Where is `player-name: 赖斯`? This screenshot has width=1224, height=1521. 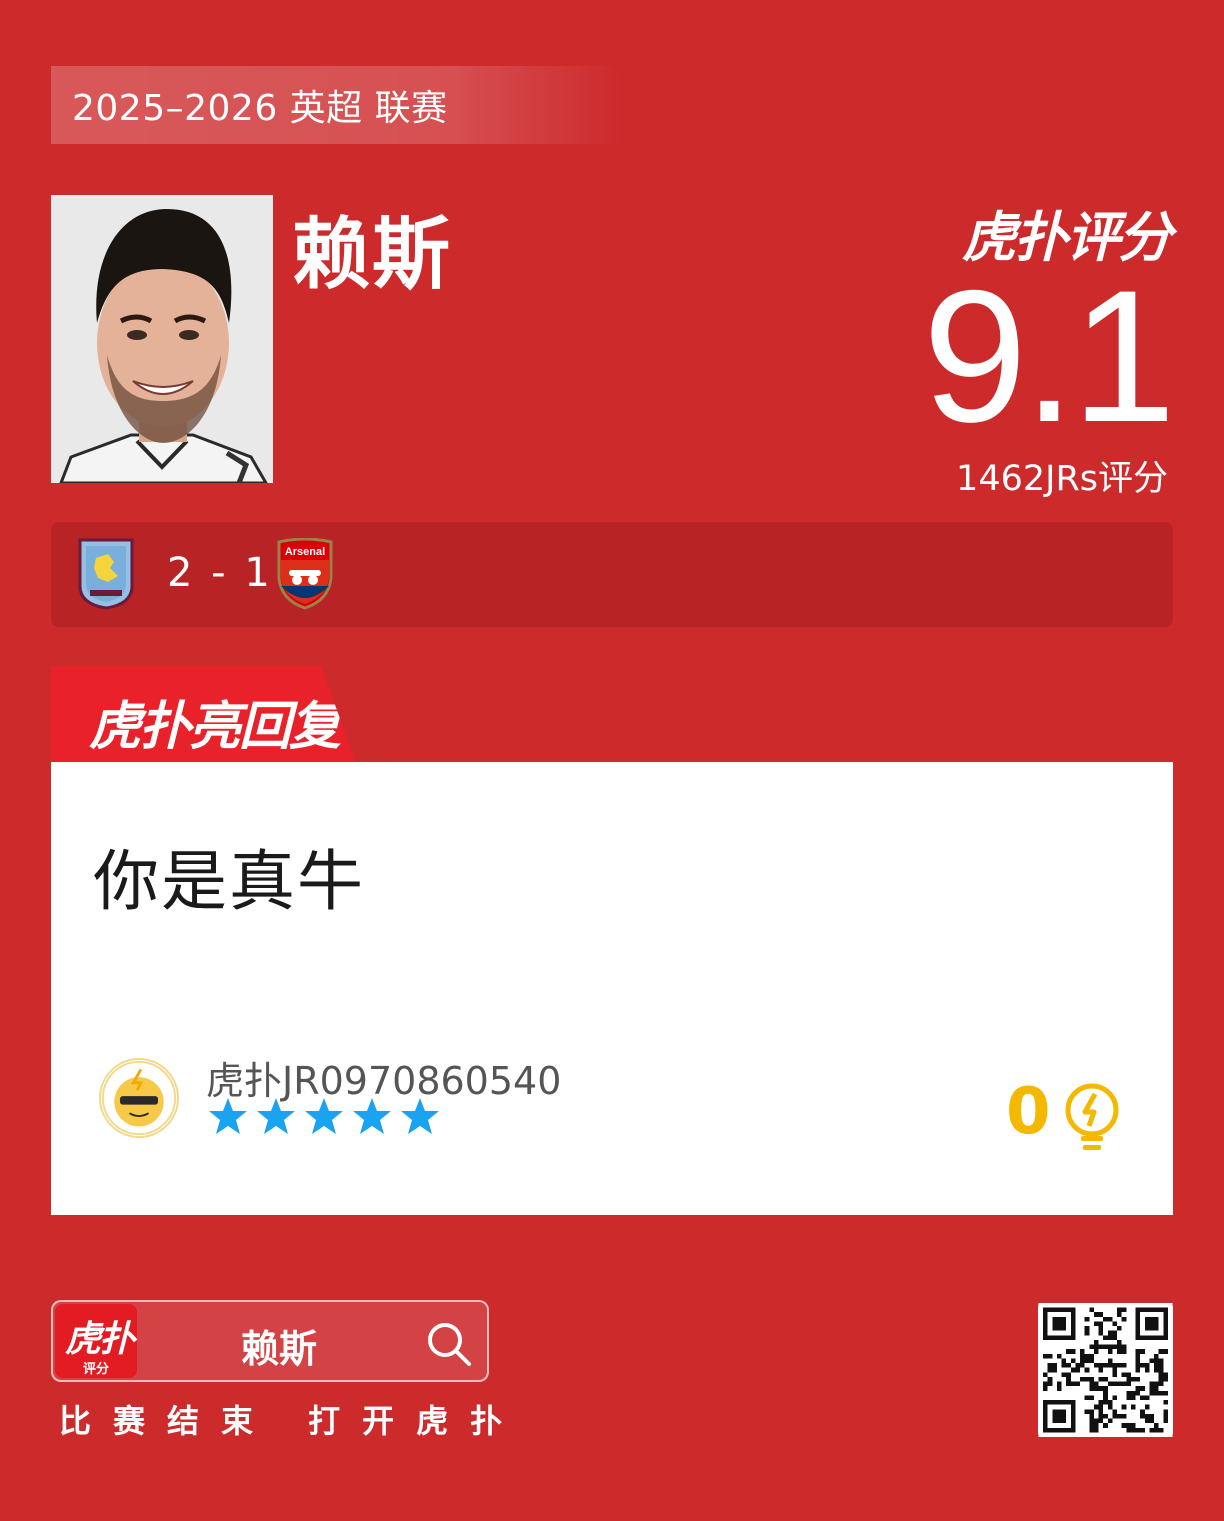 player-name: 赖斯 is located at coordinates (372, 255).